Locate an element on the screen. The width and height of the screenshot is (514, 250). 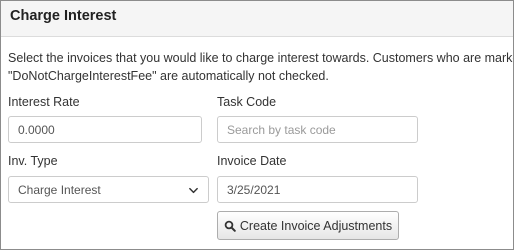
task-code-label: Task Code is located at coordinates (247, 102).